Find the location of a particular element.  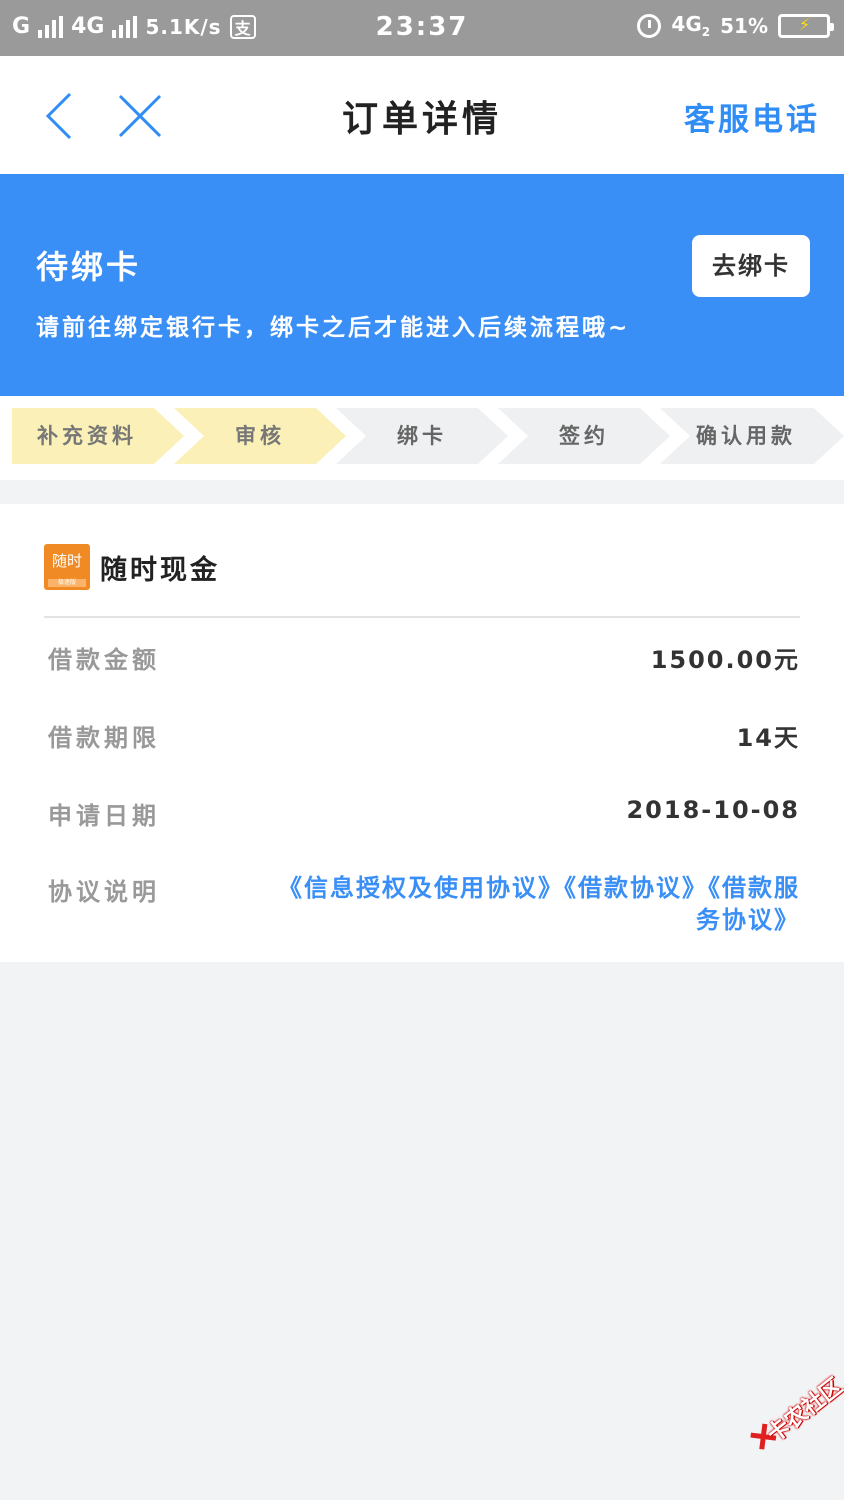

loan-term-label: 借款期限 is located at coordinates (104, 738).